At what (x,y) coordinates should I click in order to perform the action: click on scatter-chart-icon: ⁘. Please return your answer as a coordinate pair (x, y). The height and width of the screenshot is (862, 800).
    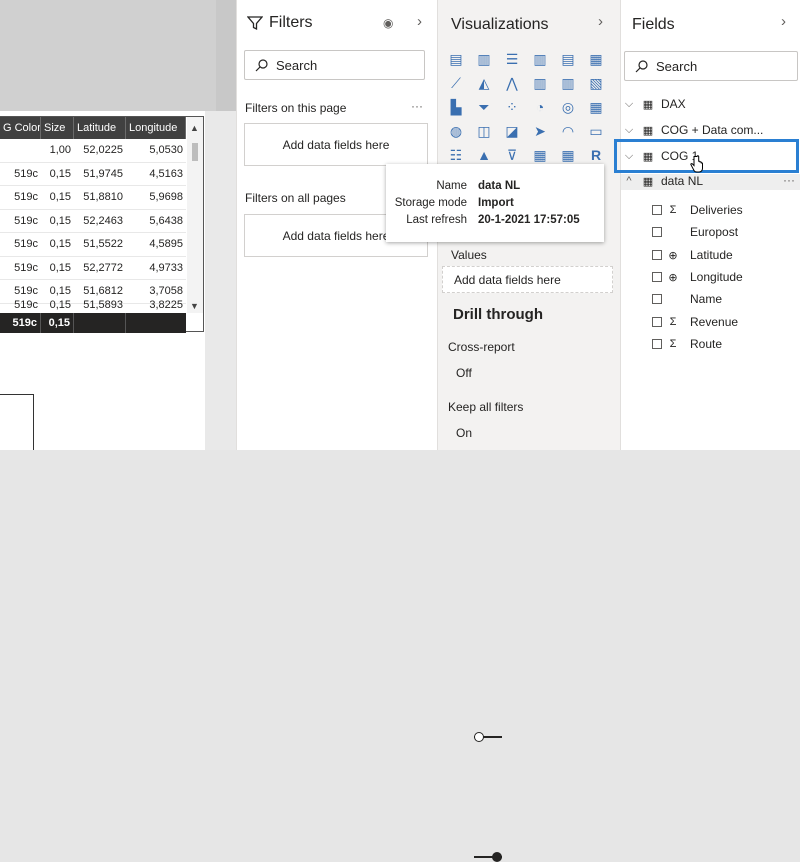
    Looking at the image, I should click on (512, 107).